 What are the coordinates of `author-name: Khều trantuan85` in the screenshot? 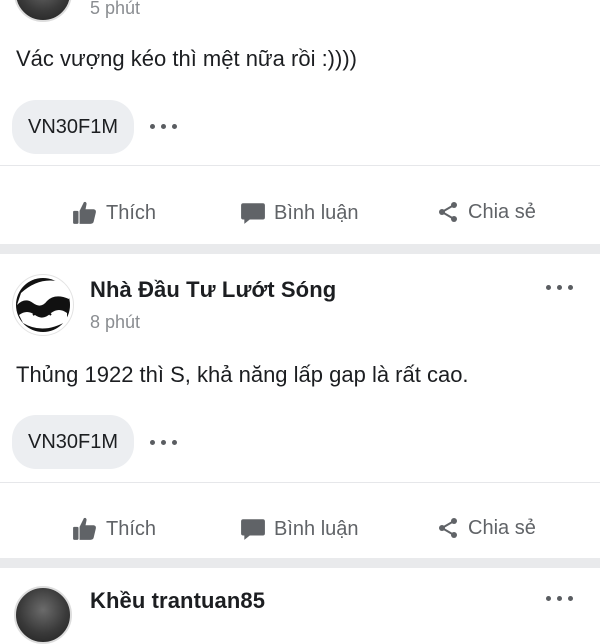 It's located at (177, 601).